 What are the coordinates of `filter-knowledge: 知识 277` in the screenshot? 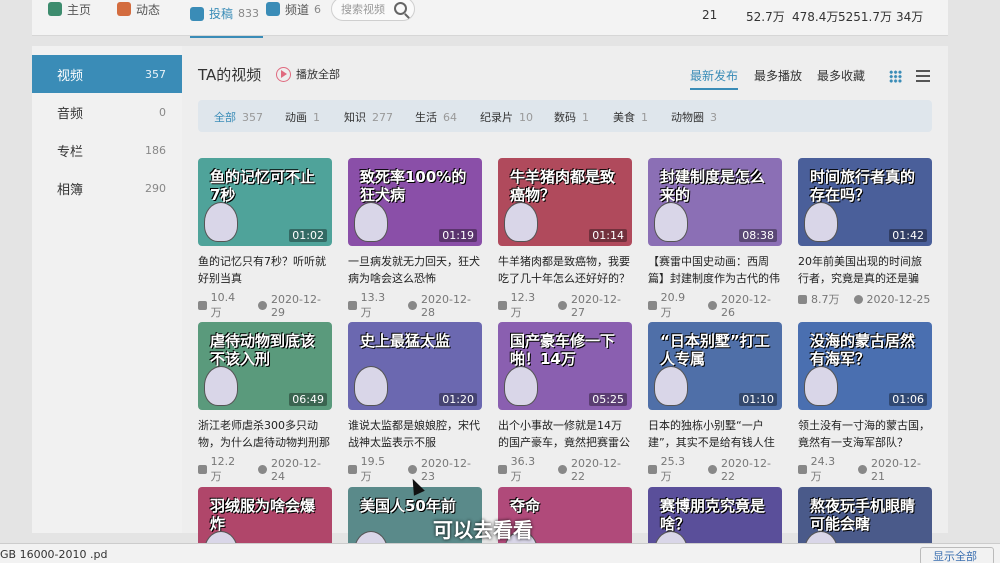 It's located at (368, 117).